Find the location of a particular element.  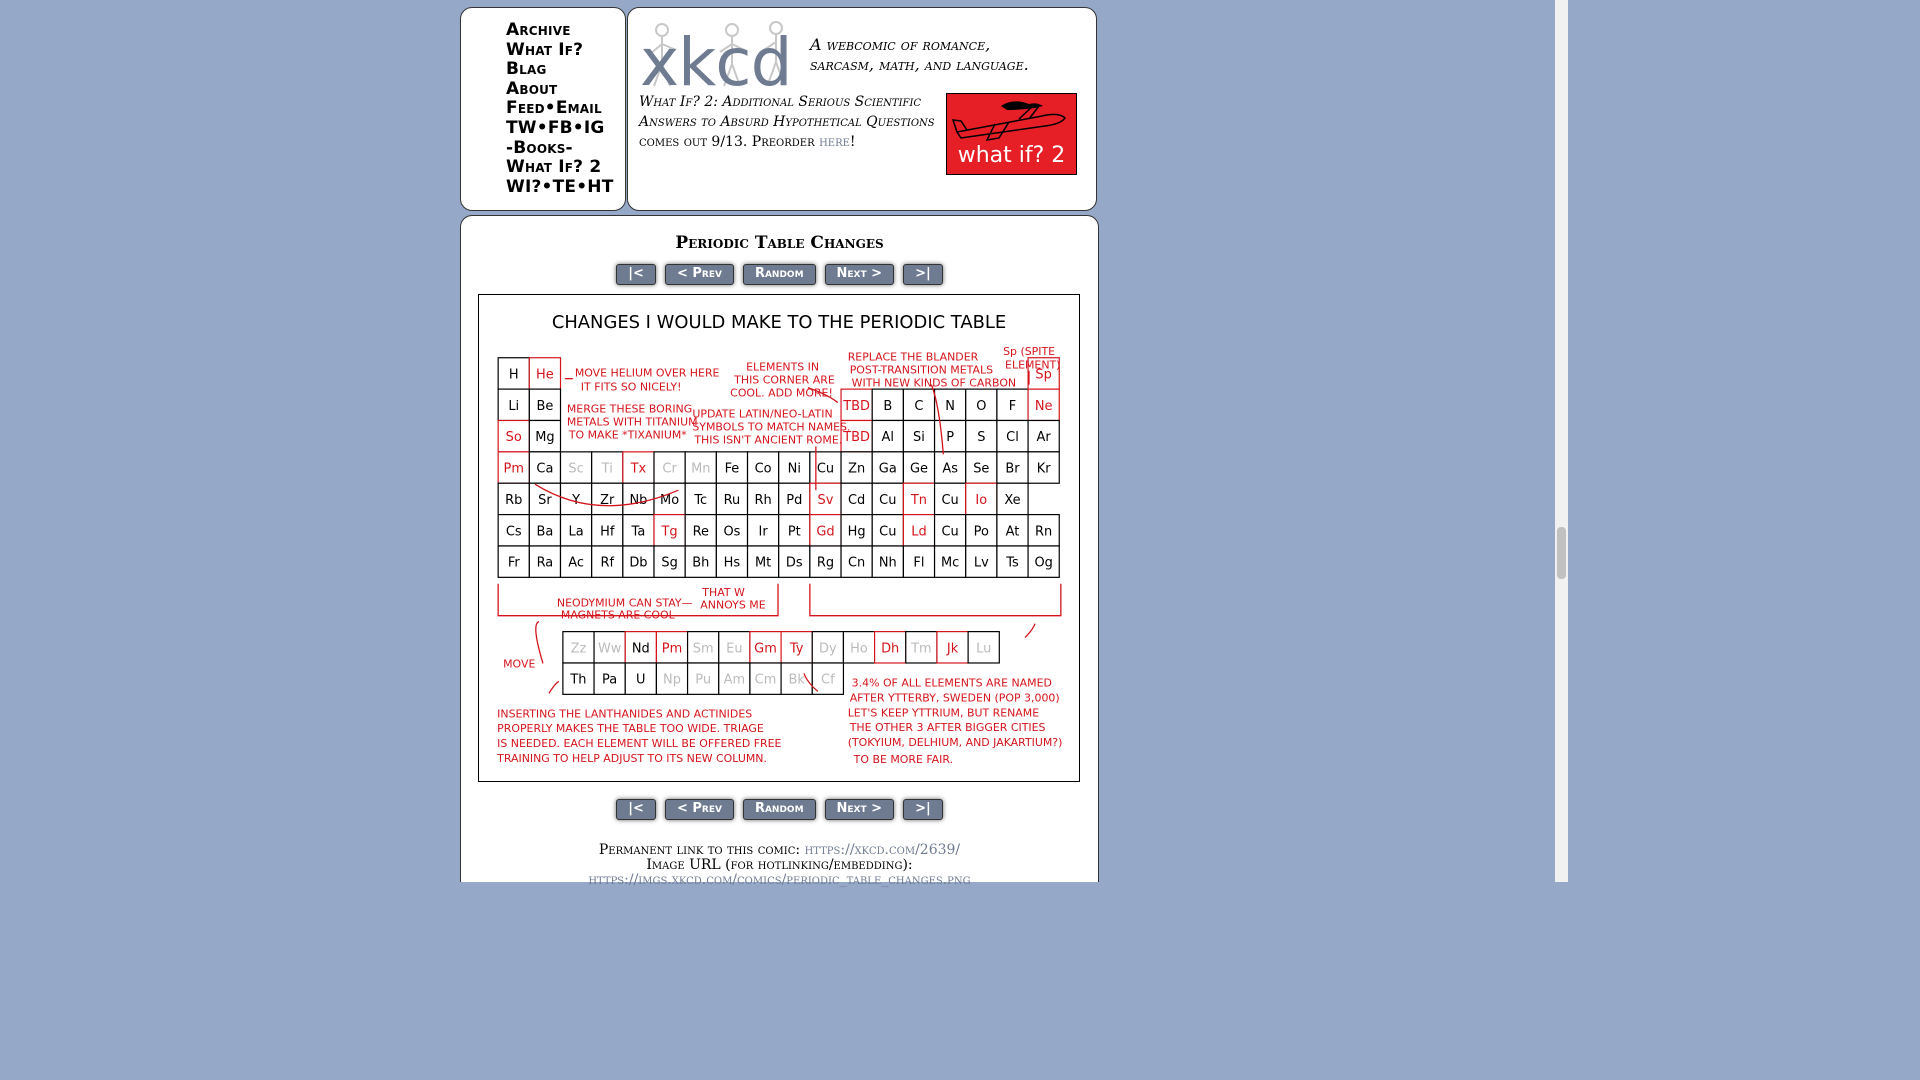

element-ta-r5c4-symbol: Ta is located at coordinates (638, 531).